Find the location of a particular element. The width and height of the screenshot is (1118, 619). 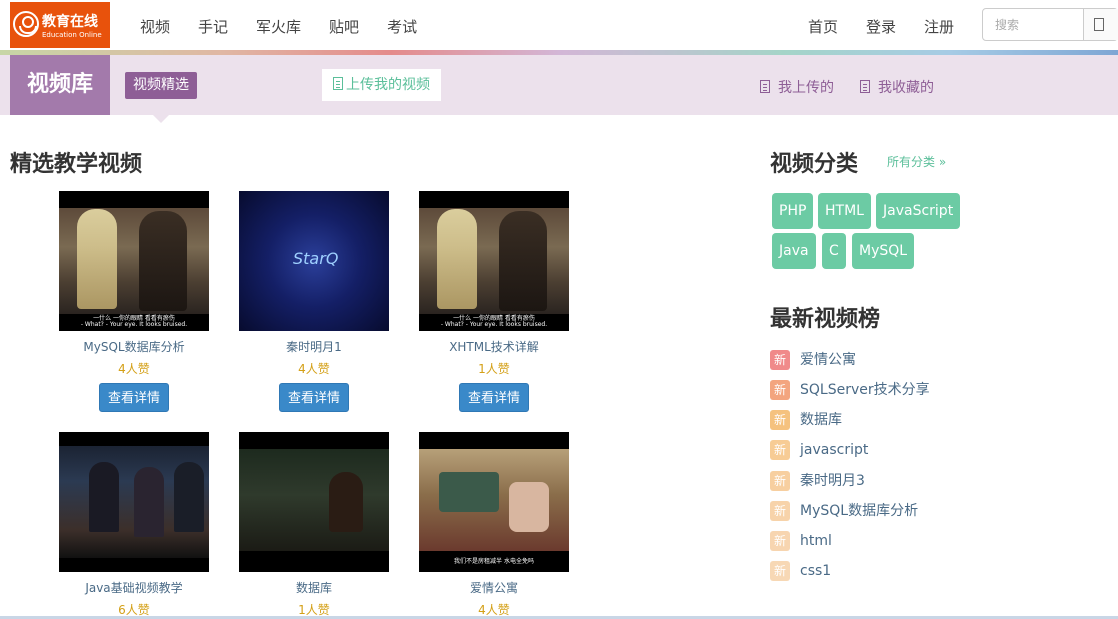

video-likes: 1人赞 is located at coordinates (494, 369).